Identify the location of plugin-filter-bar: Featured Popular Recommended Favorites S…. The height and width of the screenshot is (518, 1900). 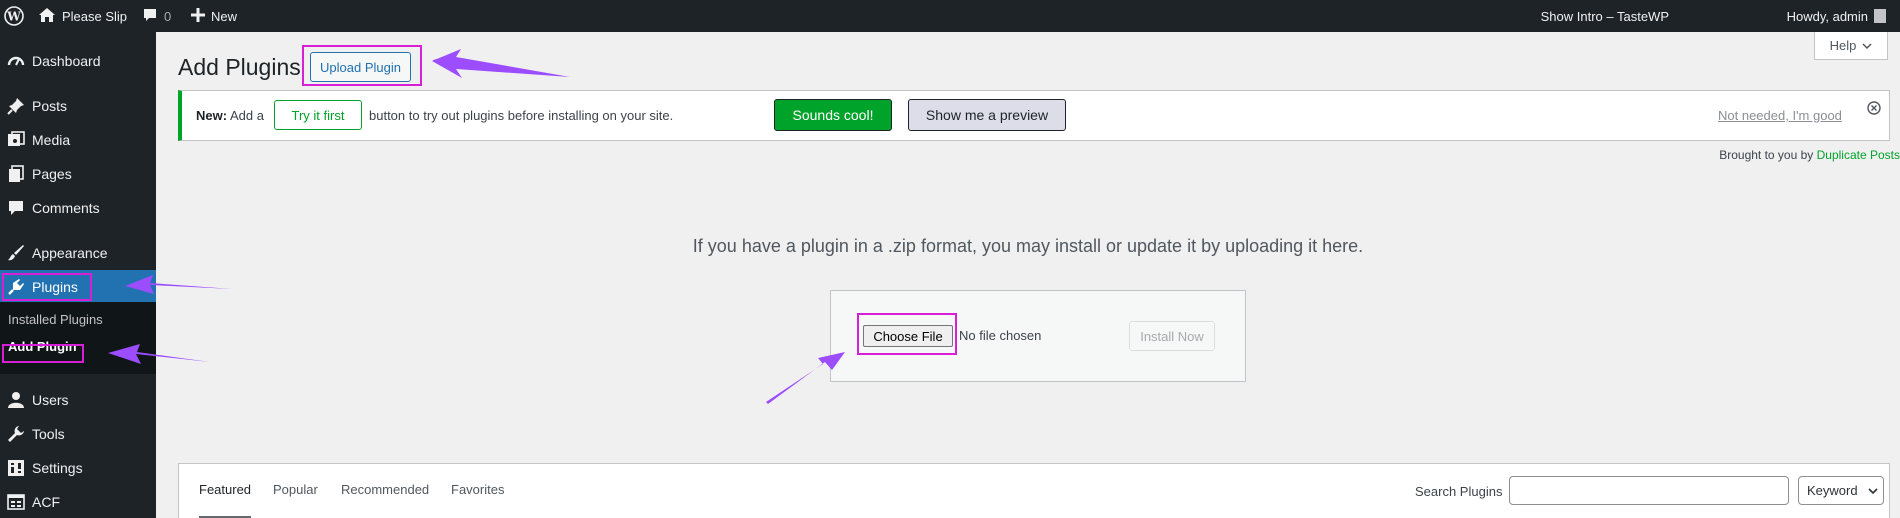
(1034, 490).